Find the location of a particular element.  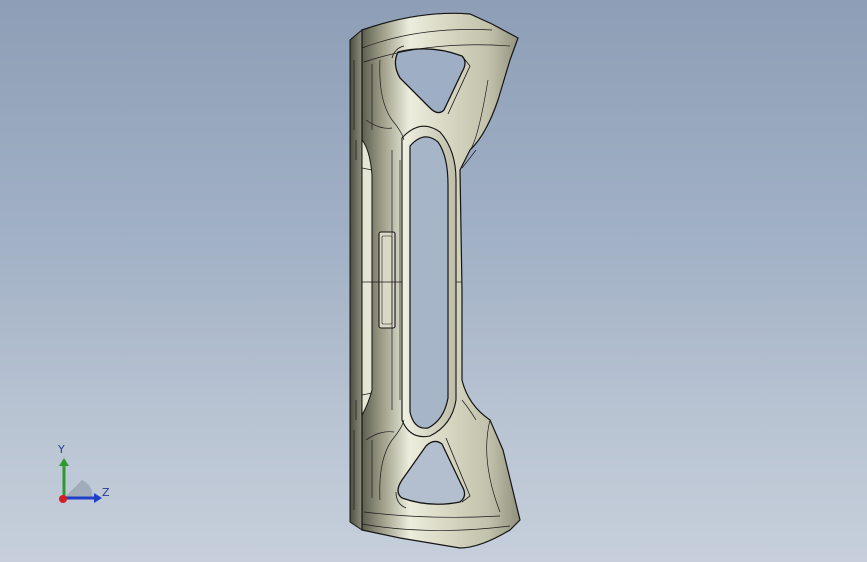

view-orientation-triad: Y Z is located at coordinates (83, 475).